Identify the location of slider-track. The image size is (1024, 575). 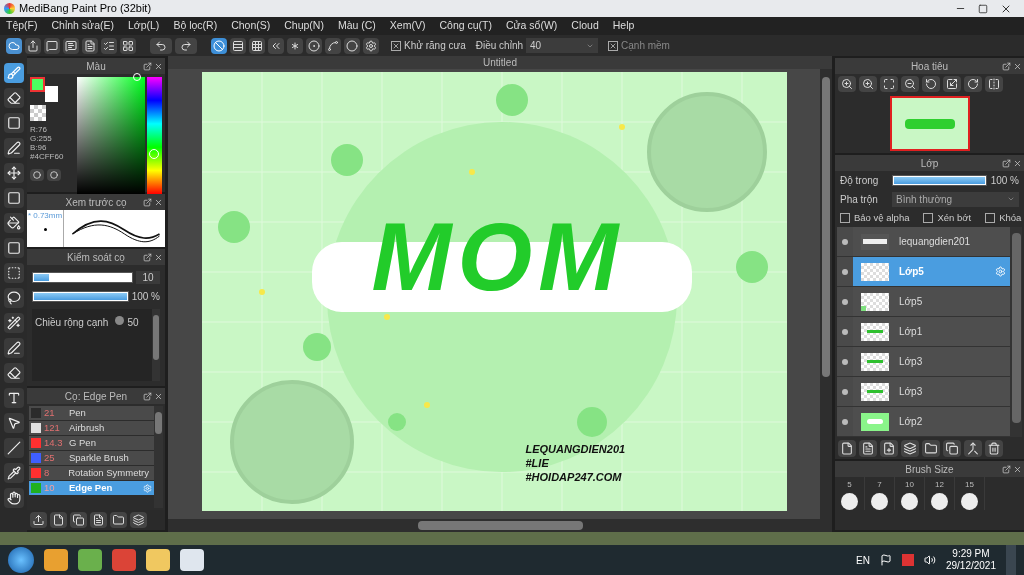
(82, 277).